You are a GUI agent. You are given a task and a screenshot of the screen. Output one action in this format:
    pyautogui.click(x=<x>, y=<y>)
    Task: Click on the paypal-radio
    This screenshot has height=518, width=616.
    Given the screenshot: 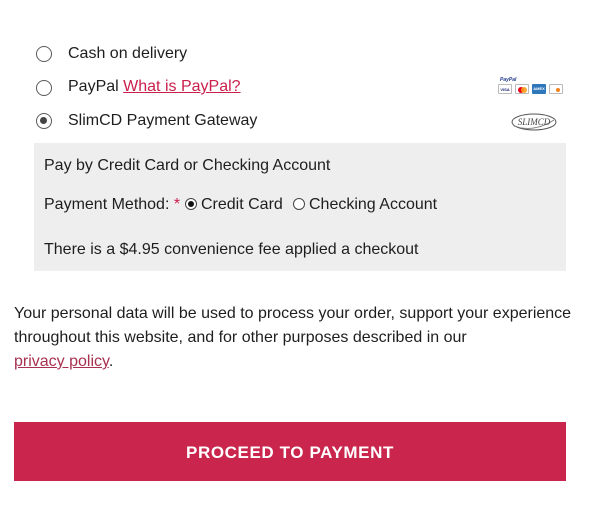 What is the action you would take?
    pyautogui.click(x=44, y=88)
    